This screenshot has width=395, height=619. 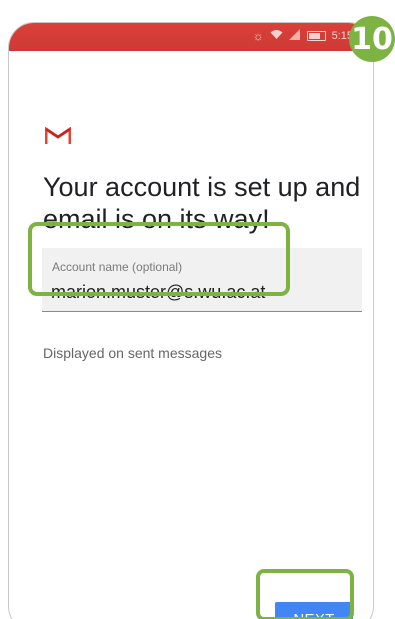 I want to click on status-bar: ☼ 5:15, so click(x=191, y=37).